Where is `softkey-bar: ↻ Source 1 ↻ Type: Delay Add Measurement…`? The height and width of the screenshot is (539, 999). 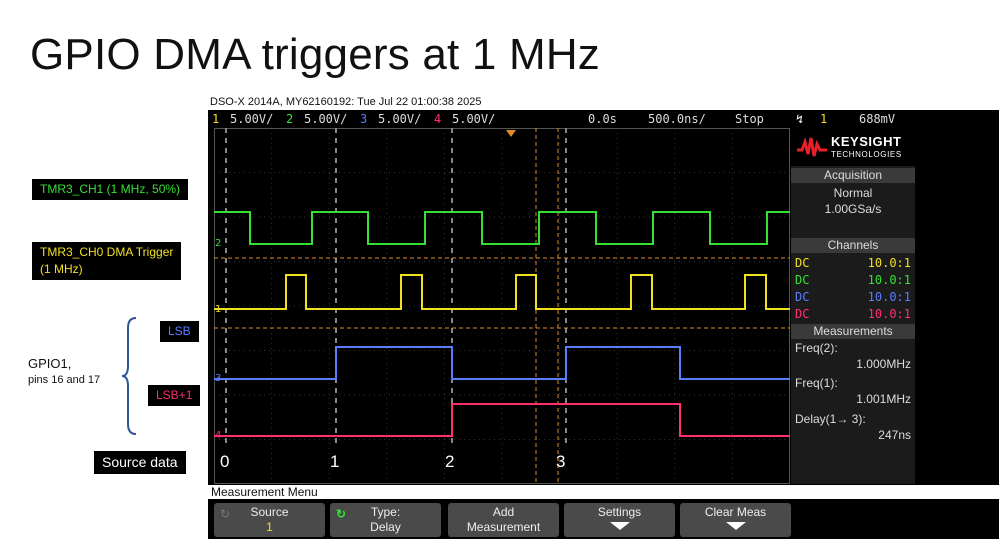
softkey-bar: ↻ Source 1 ↻ Type: Delay Add Measurement… is located at coordinates (603, 519).